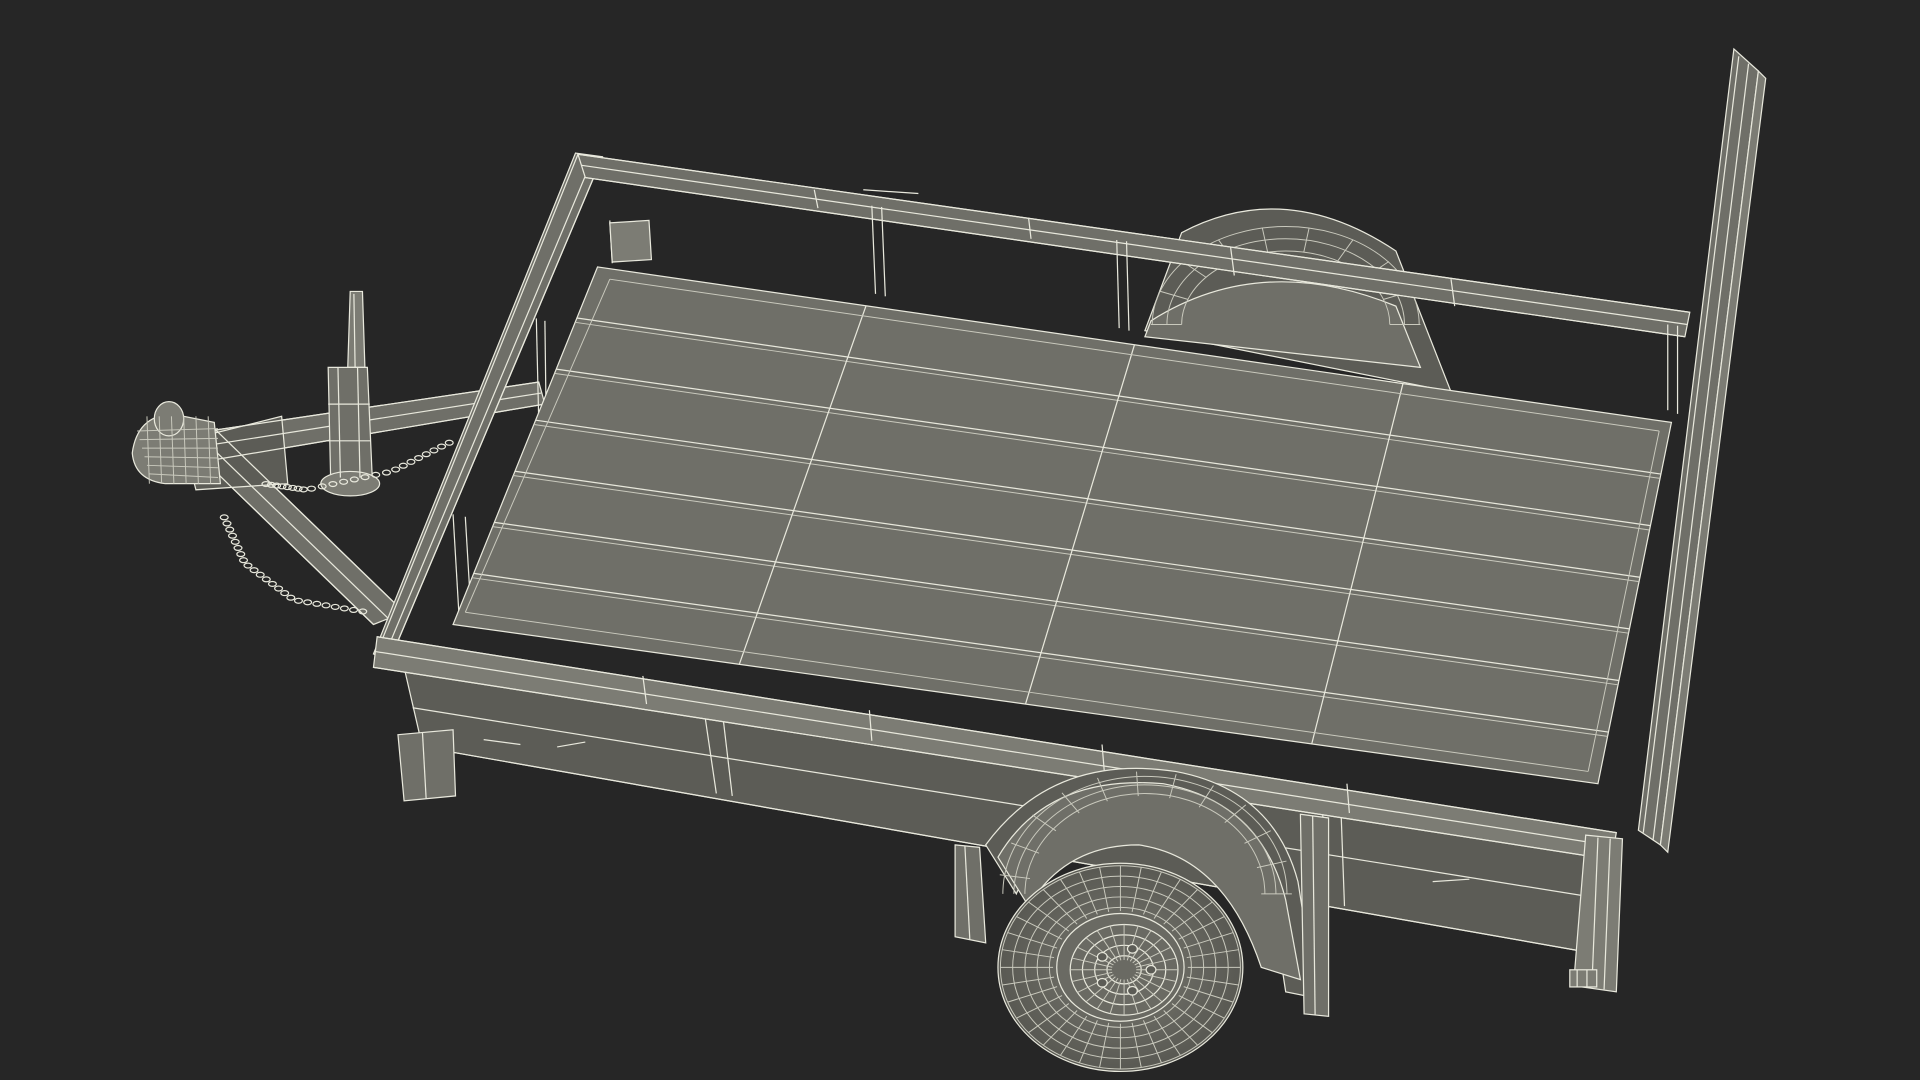 This screenshot has width=1920, height=1080. Describe the element at coordinates (1120, 967) in the screenshot. I see `near-tire` at that location.